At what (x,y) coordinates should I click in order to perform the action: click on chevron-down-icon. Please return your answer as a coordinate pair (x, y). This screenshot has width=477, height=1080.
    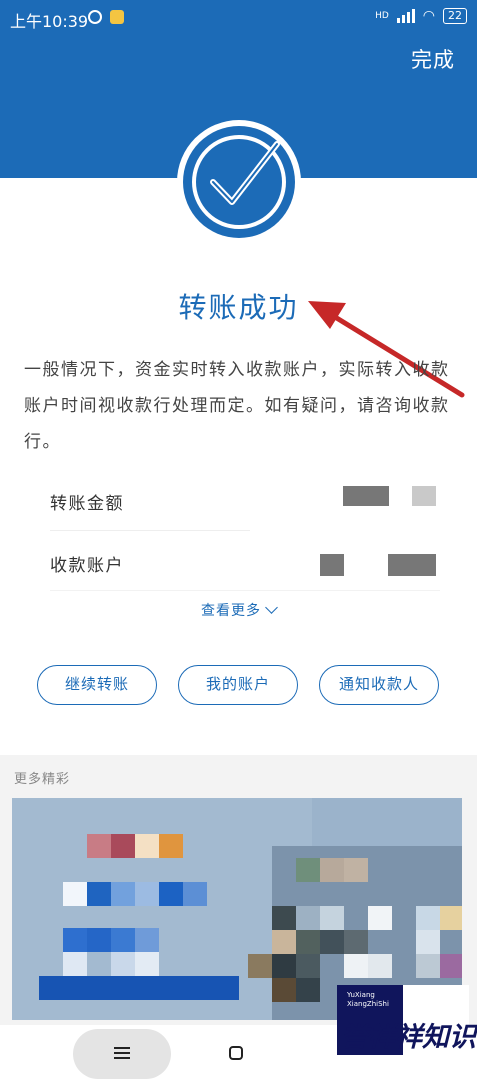
    Looking at the image, I should click on (271, 607).